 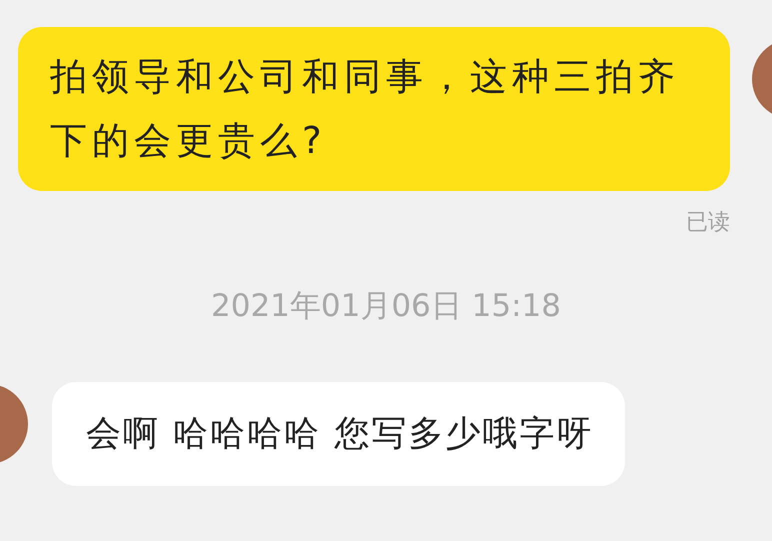 I want to click on message-bubble: 会啊 哈哈哈哈 您写多少哦字呀, so click(x=339, y=434).